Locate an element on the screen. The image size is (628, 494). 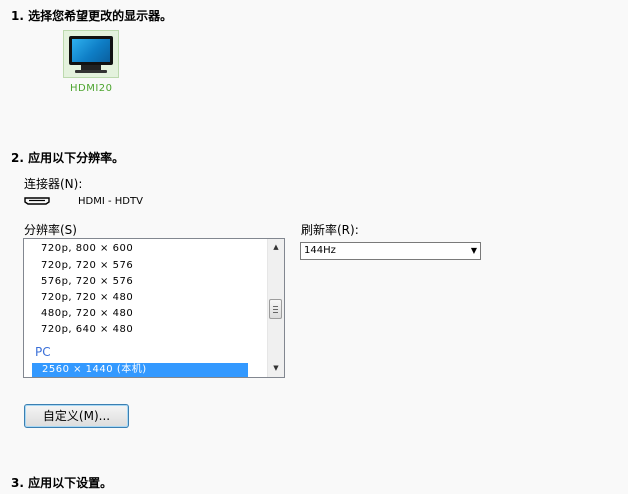
scroll-down-arrow-icon: ▼ is located at coordinates (276, 368).